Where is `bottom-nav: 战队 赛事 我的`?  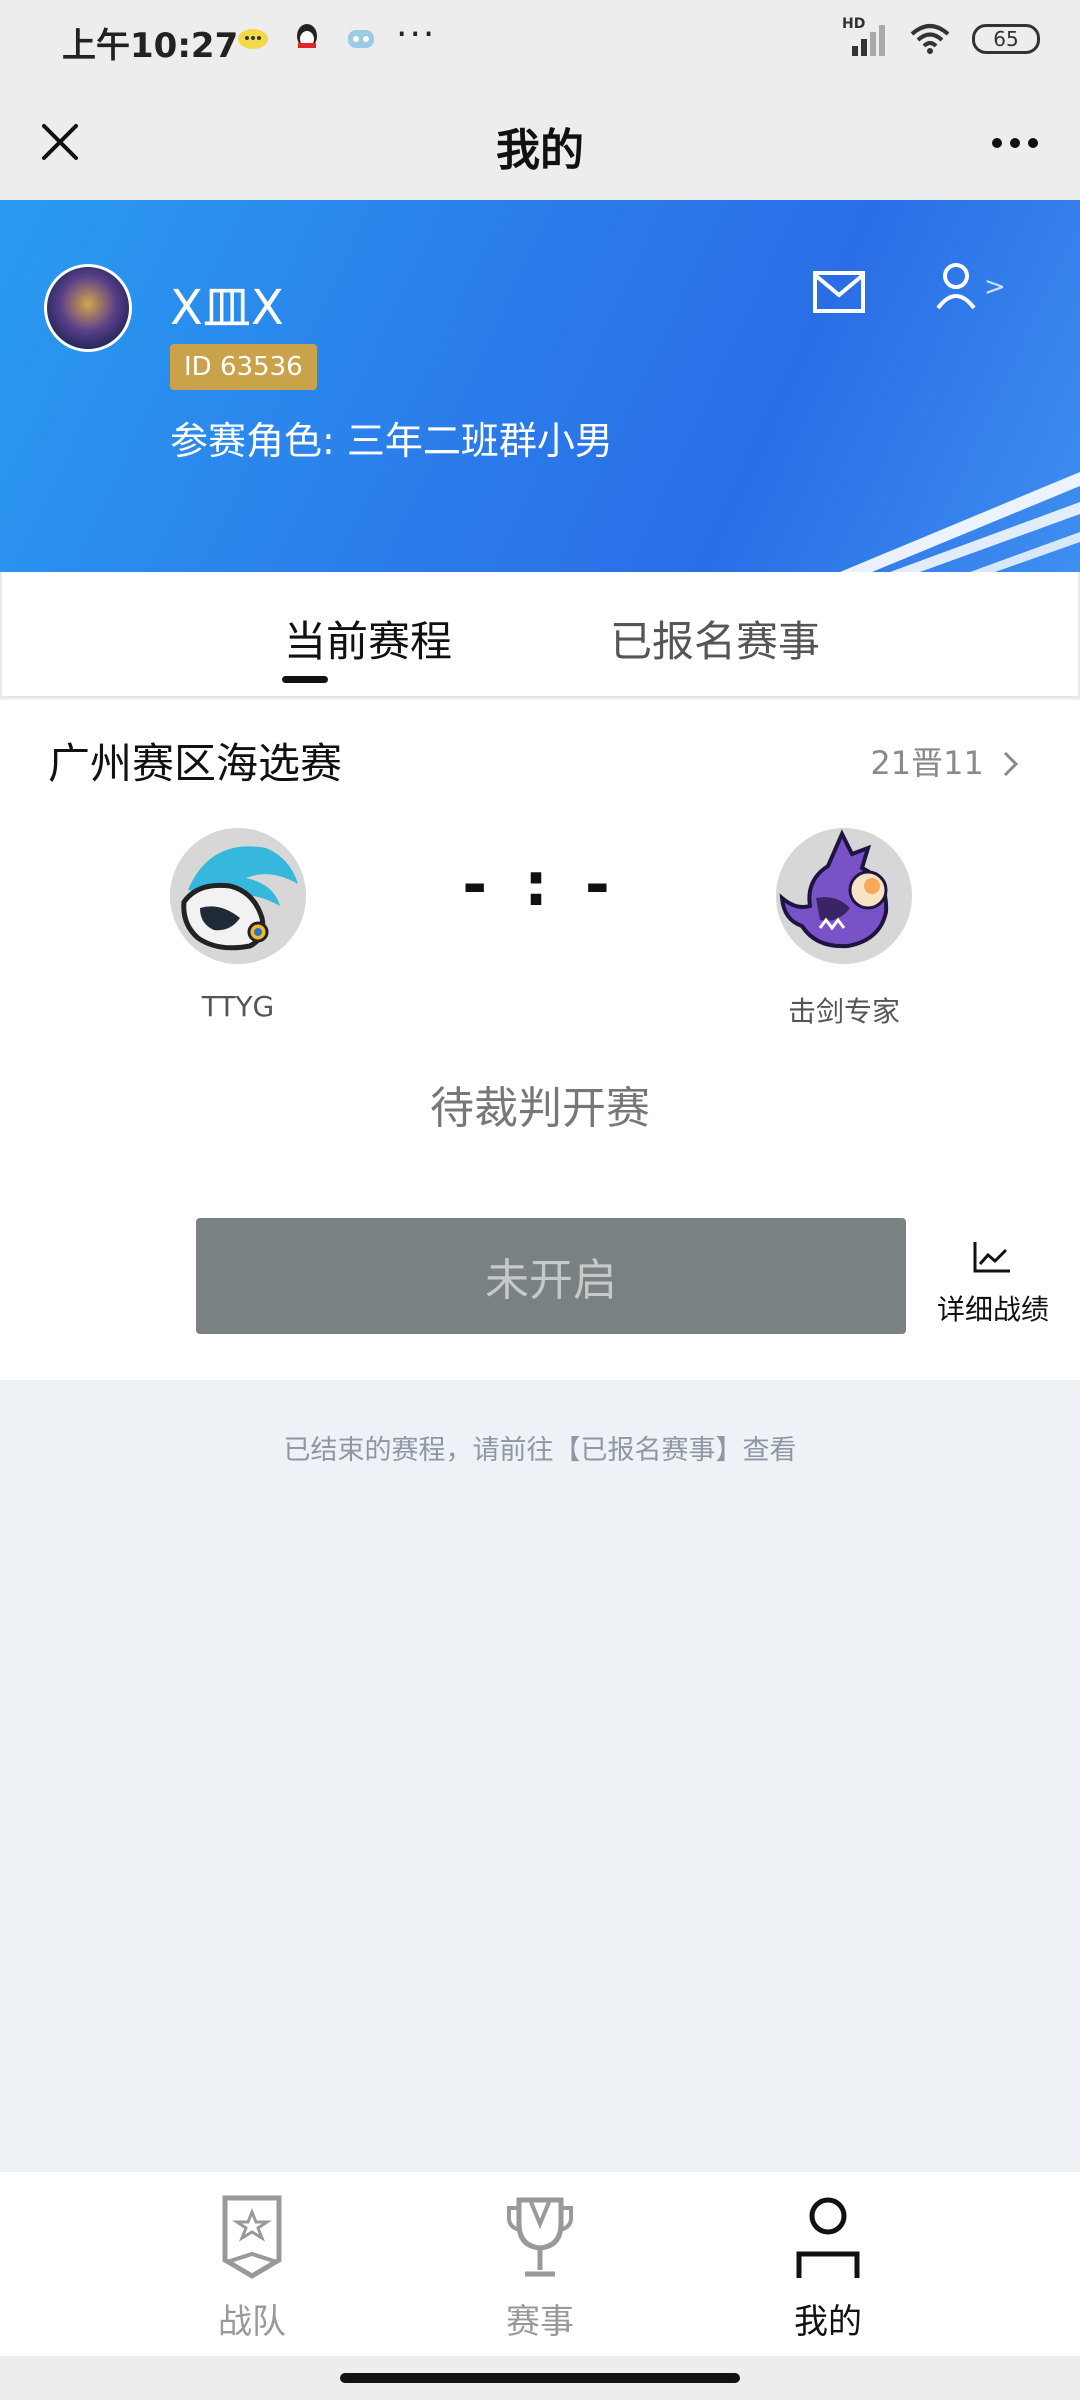 bottom-nav: 战队 赛事 我的 is located at coordinates (540, 2264).